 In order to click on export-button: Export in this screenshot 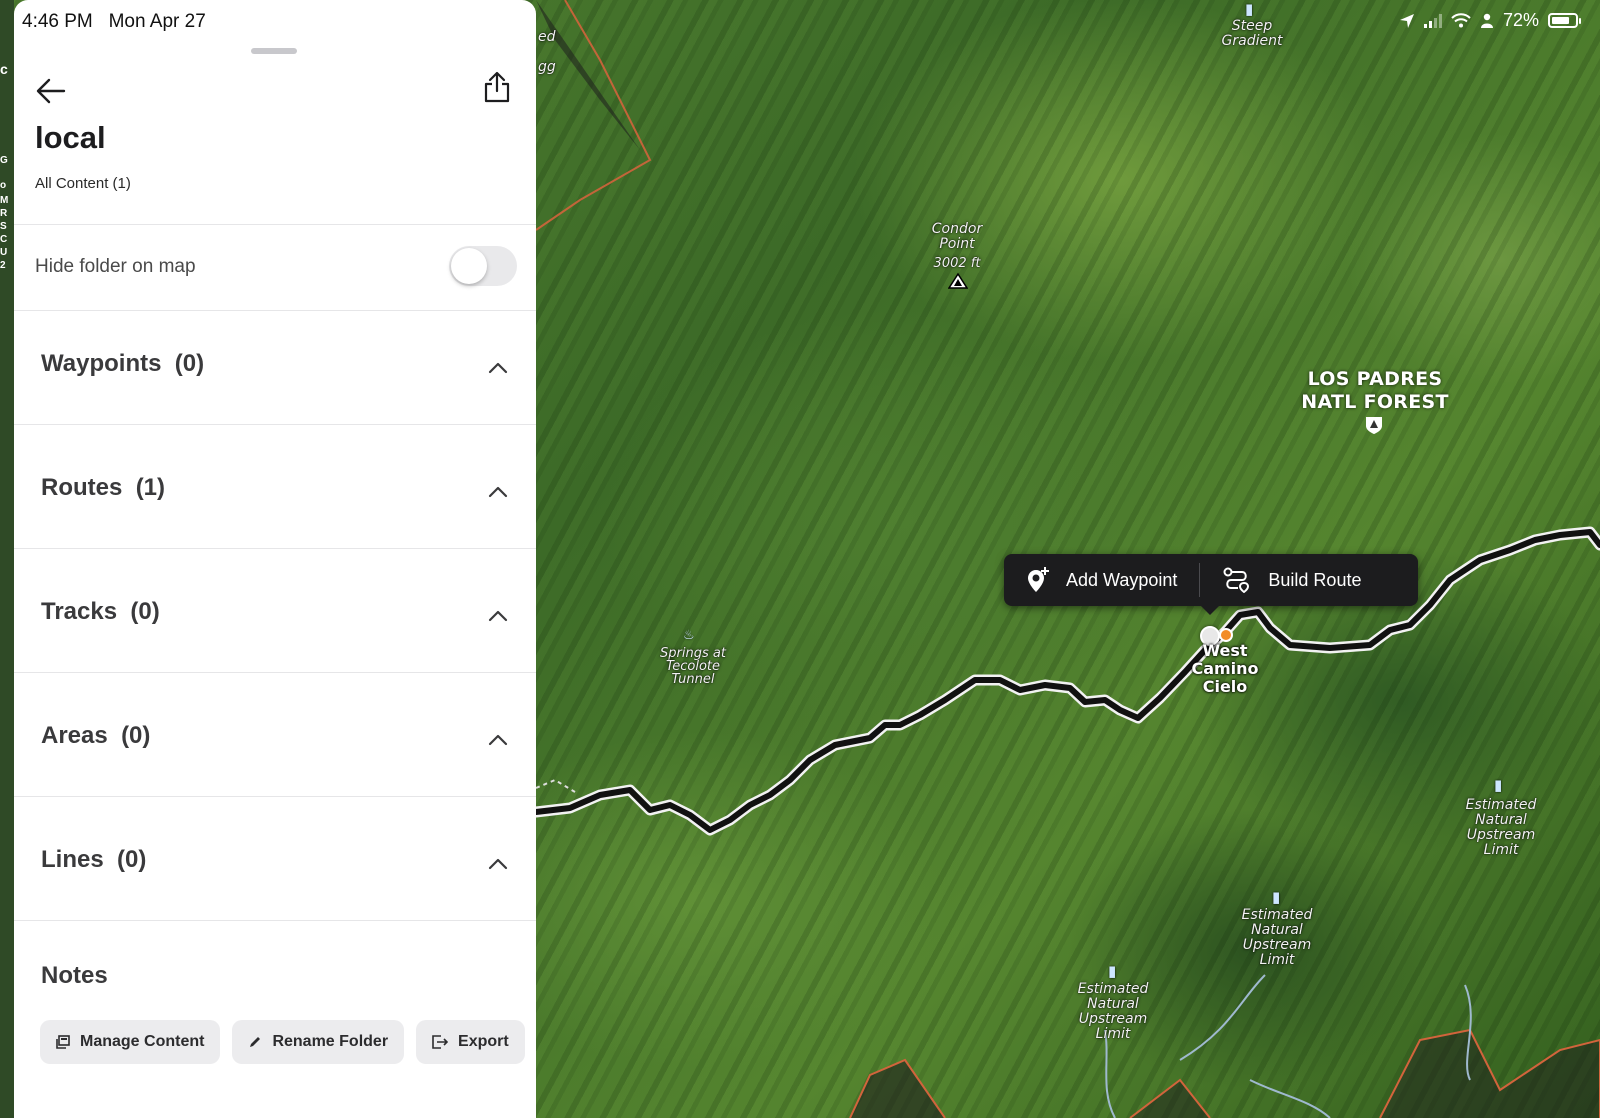, I will do `click(470, 1042)`.